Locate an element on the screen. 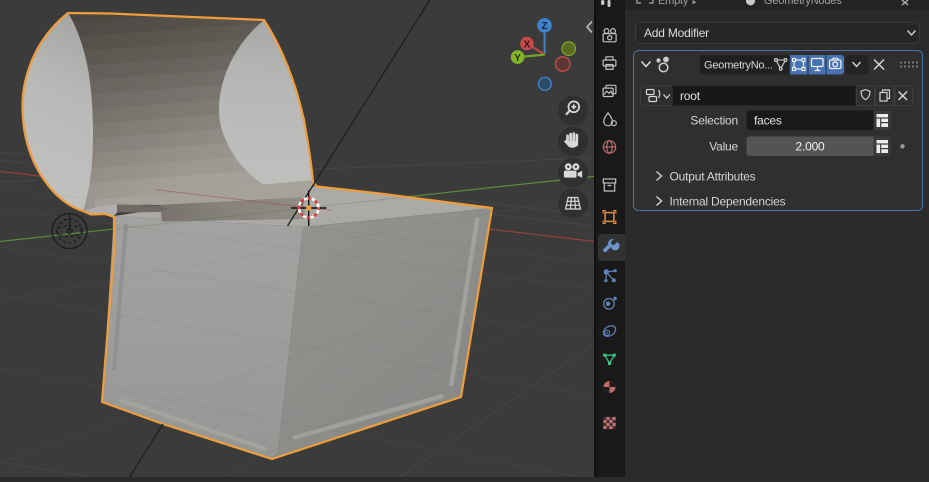  svg-text: Y is located at coordinates (517, 58).